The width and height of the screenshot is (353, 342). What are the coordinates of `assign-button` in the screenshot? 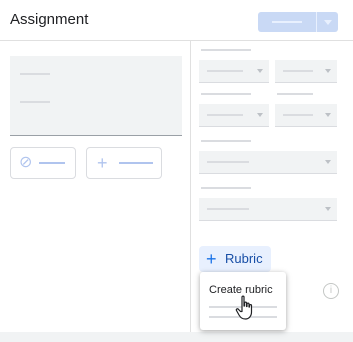 It's located at (287, 22).